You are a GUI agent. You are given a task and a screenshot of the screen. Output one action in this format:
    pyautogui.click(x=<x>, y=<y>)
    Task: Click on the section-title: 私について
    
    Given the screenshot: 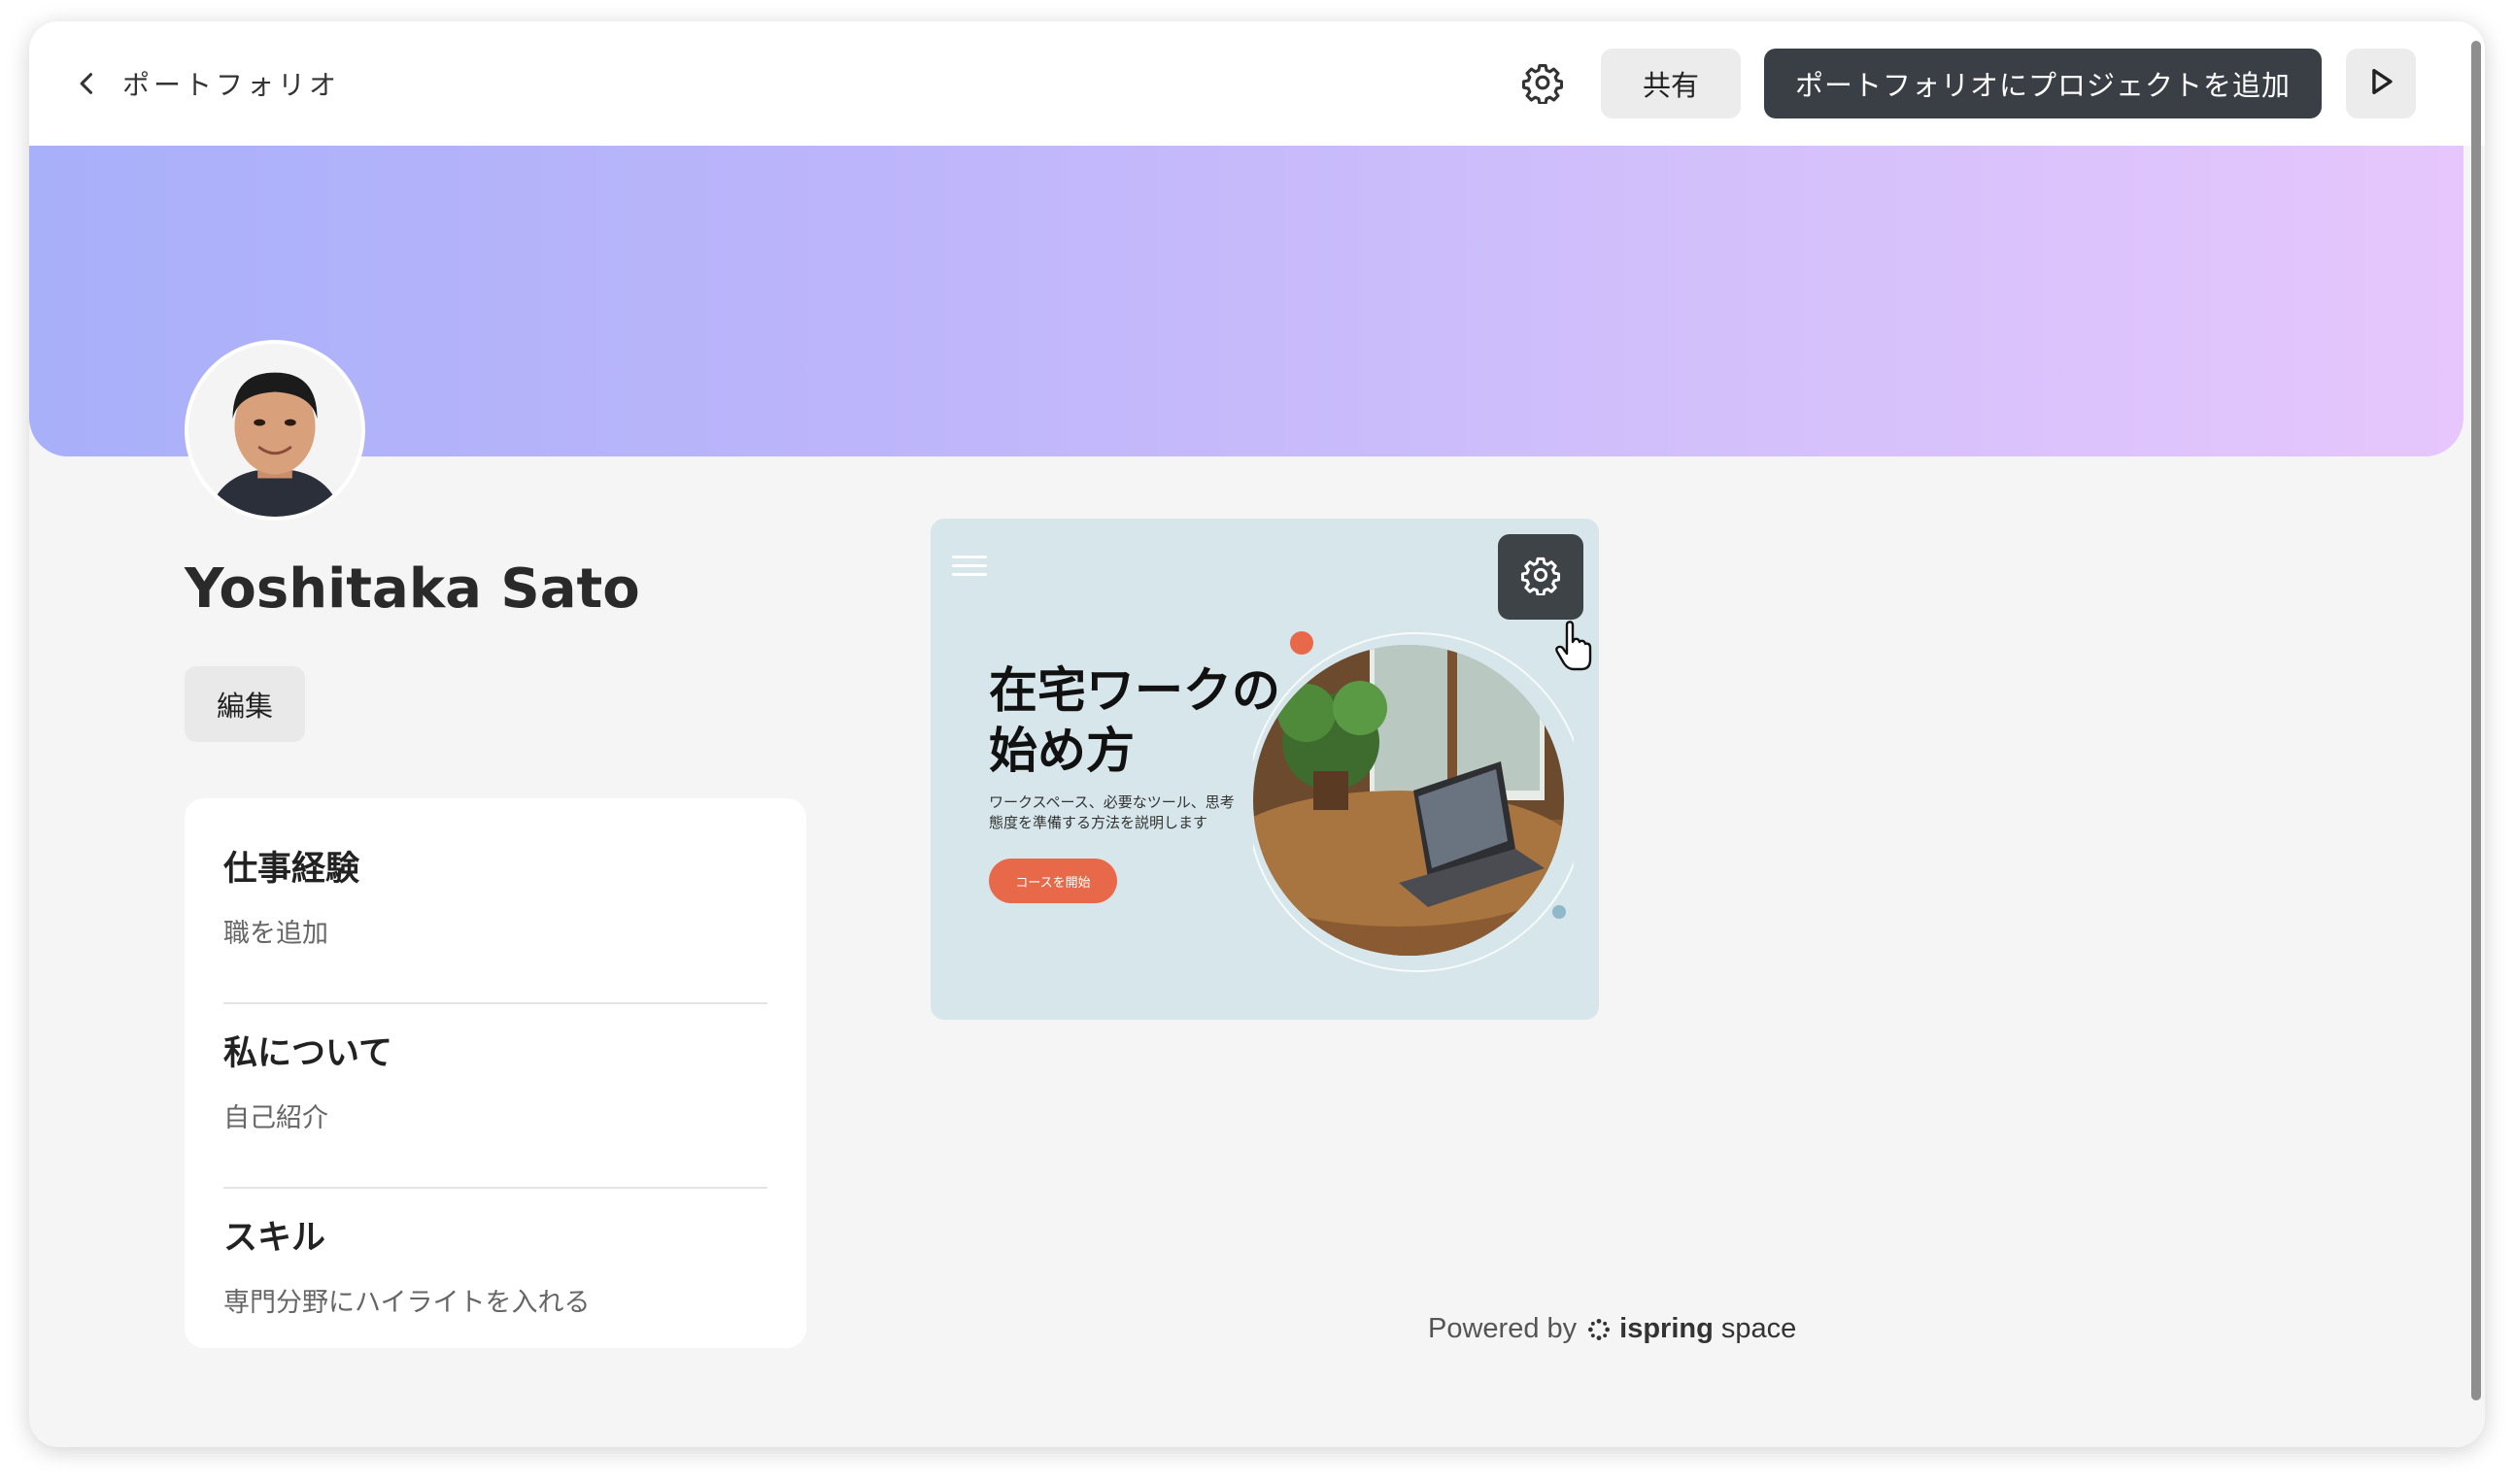 What is the action you would take?
    pyautogui.click(x=307, y=1053)
    